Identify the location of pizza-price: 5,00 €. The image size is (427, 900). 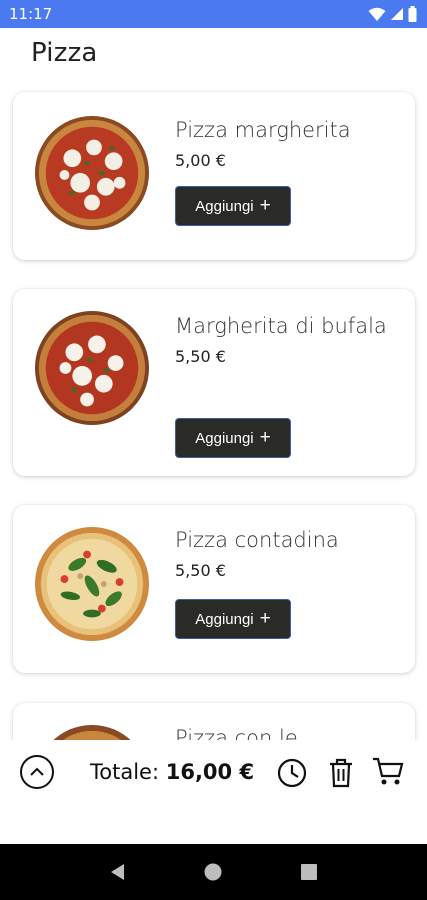
(200, 160).